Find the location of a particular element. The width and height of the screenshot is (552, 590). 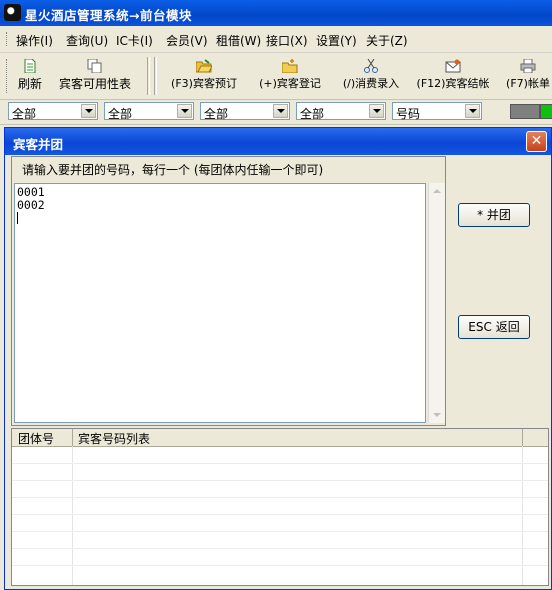

consume-label: (/)消费录入 is located at coordinates (371, 83).